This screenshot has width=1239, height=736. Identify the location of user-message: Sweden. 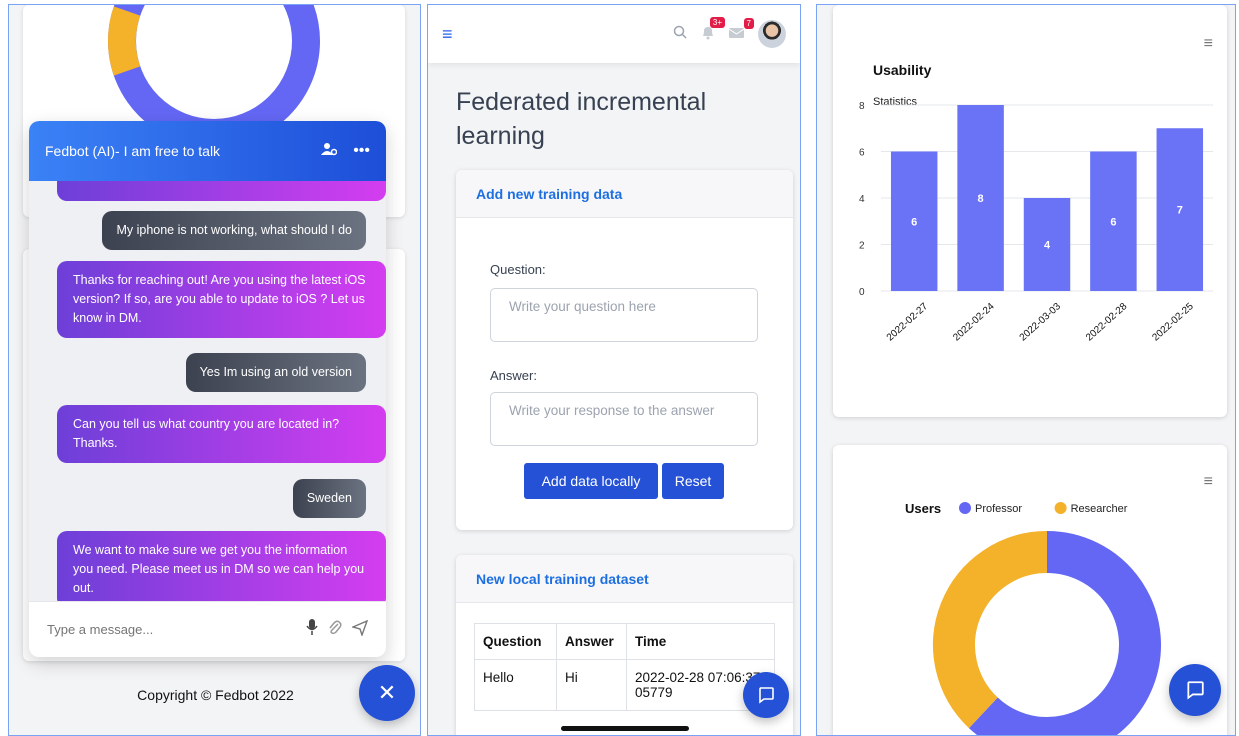
(329, 498).